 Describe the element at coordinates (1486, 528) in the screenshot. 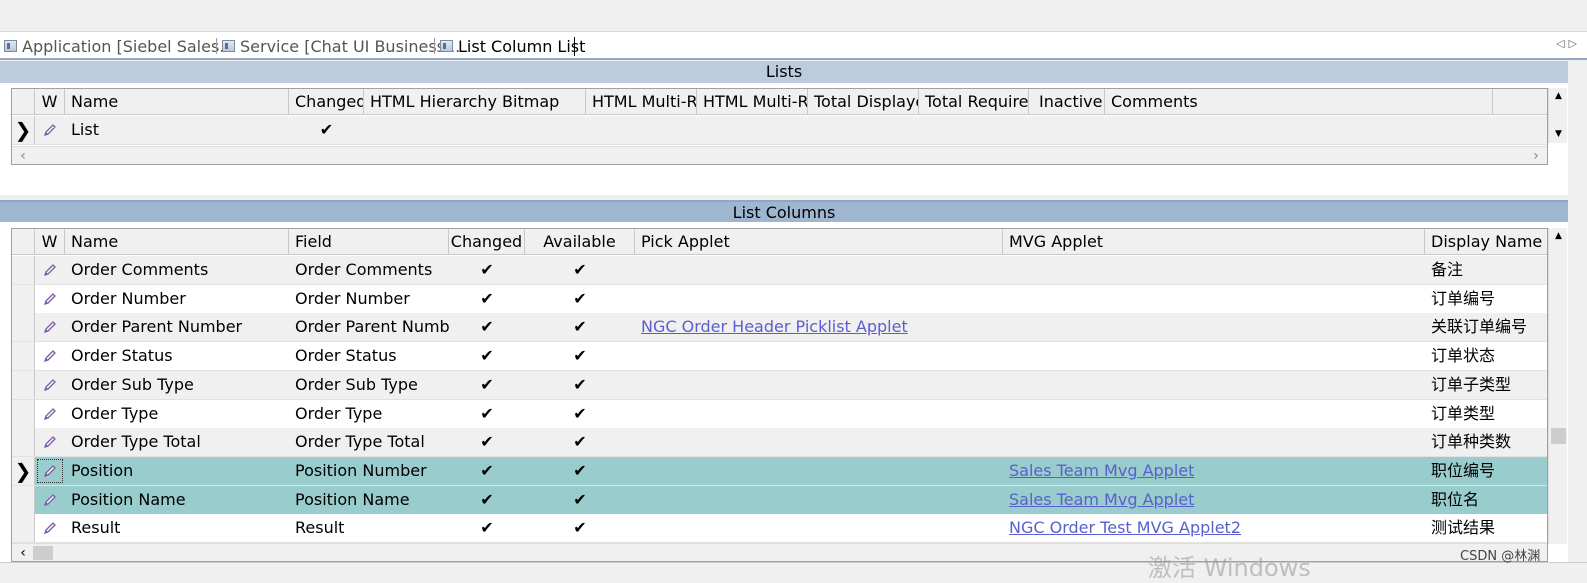

I see `cell-display-name: 测试结果` at that location.